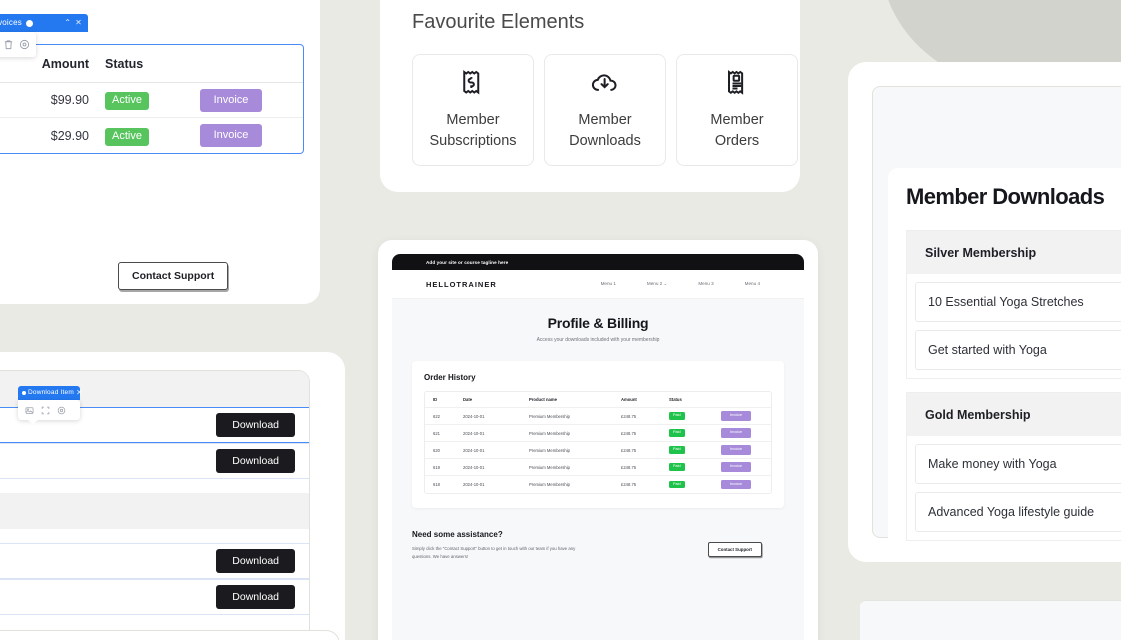 The height and width of the screenshot is (640, 1121). What do you see at coordinates (44, 23) in the screenshot?
I see `element-toolbar-title-bar: er Orders/Invoices ⌃ ✕` at bounding box center [44, 23].